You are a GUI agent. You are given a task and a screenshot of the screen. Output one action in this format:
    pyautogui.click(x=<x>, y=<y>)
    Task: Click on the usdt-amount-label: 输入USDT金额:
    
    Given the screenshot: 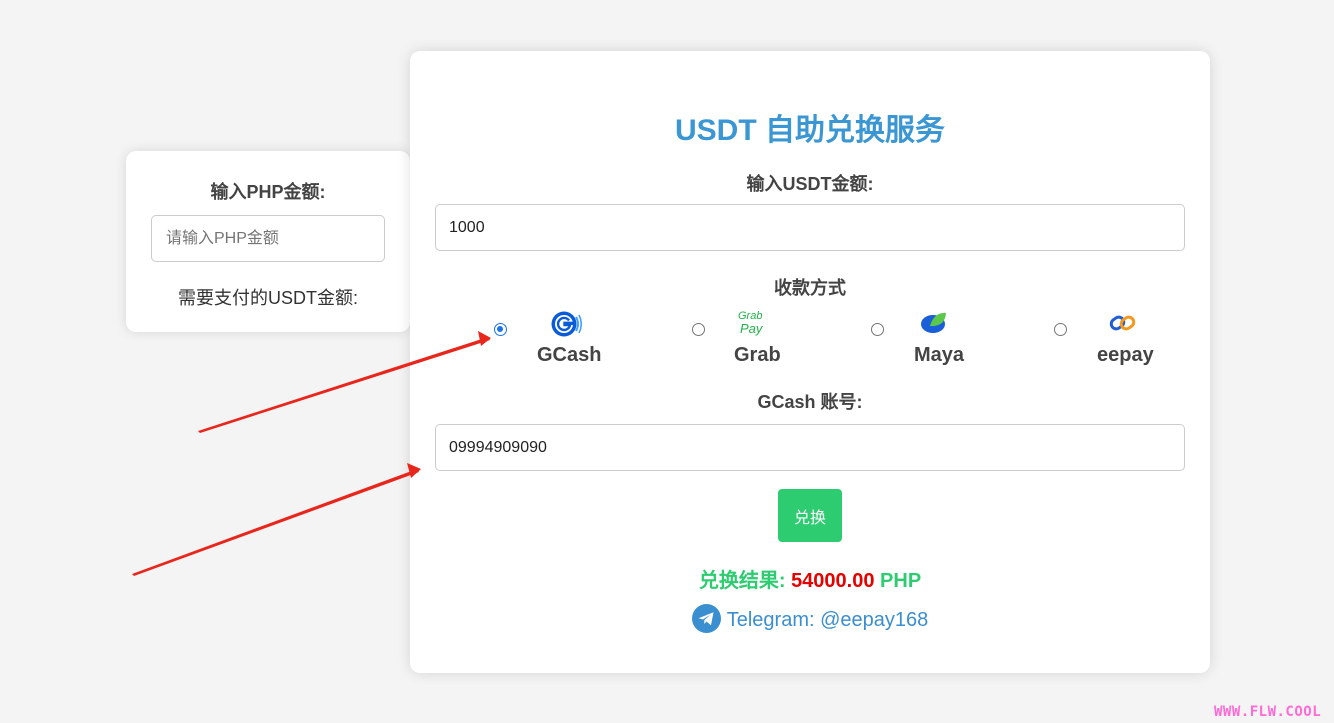 What is the action you would take?
    pyautogui.click(x=810, y=184)
    